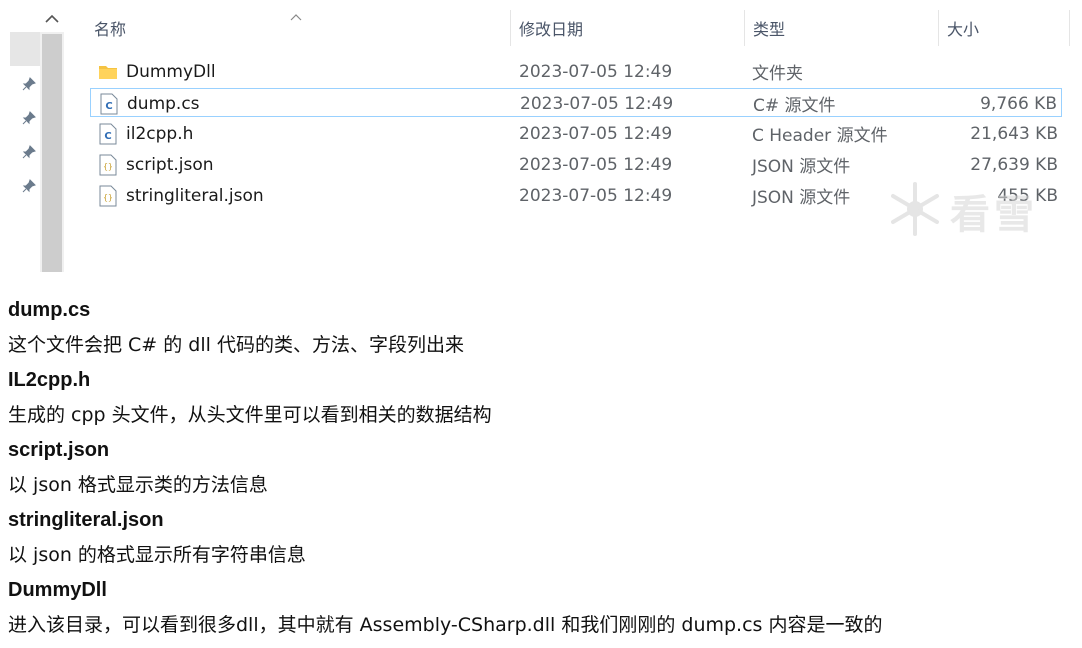  I want to click on column-header-date: 修改日期, so click(627, 28).